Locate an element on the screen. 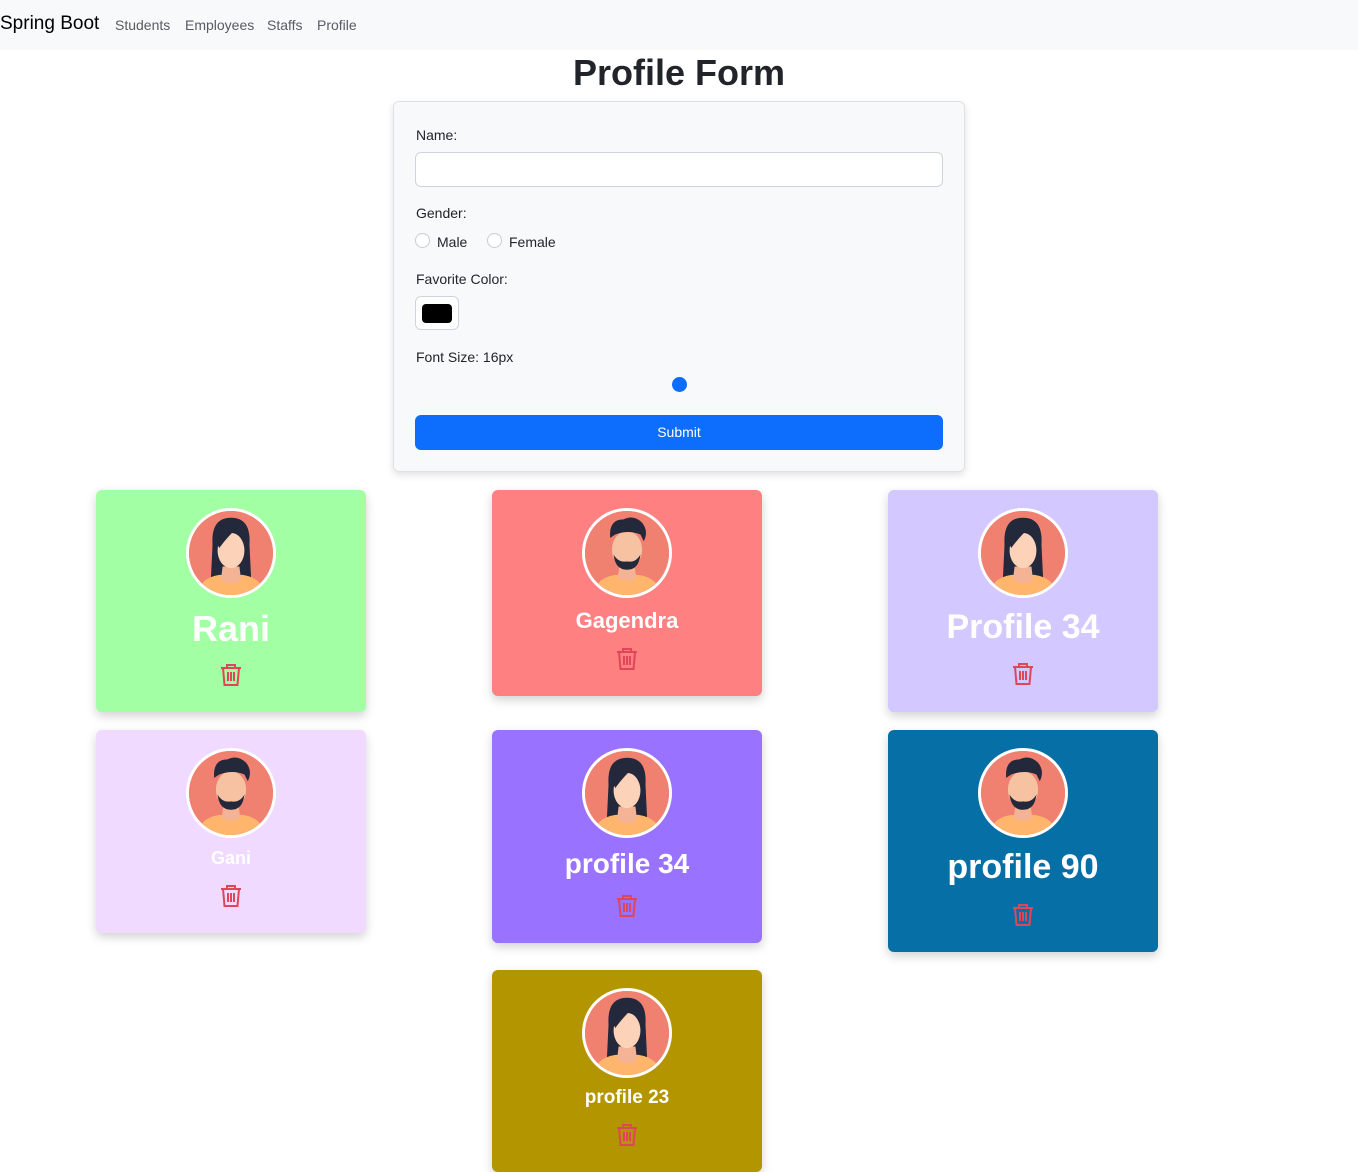  profile-name: Gani is located at coordinates (230, 858).